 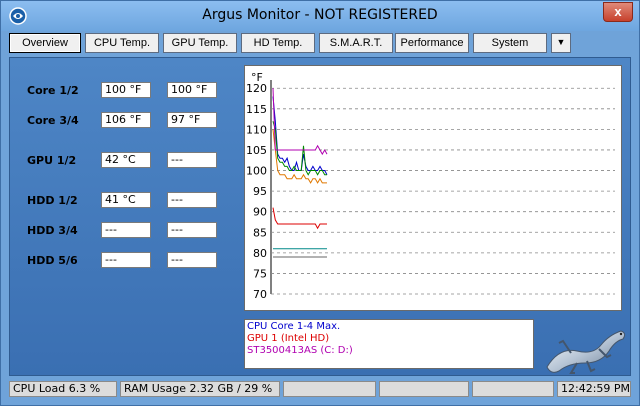 I want to click on y-tick-label: 75, so click(x=260, y=273).